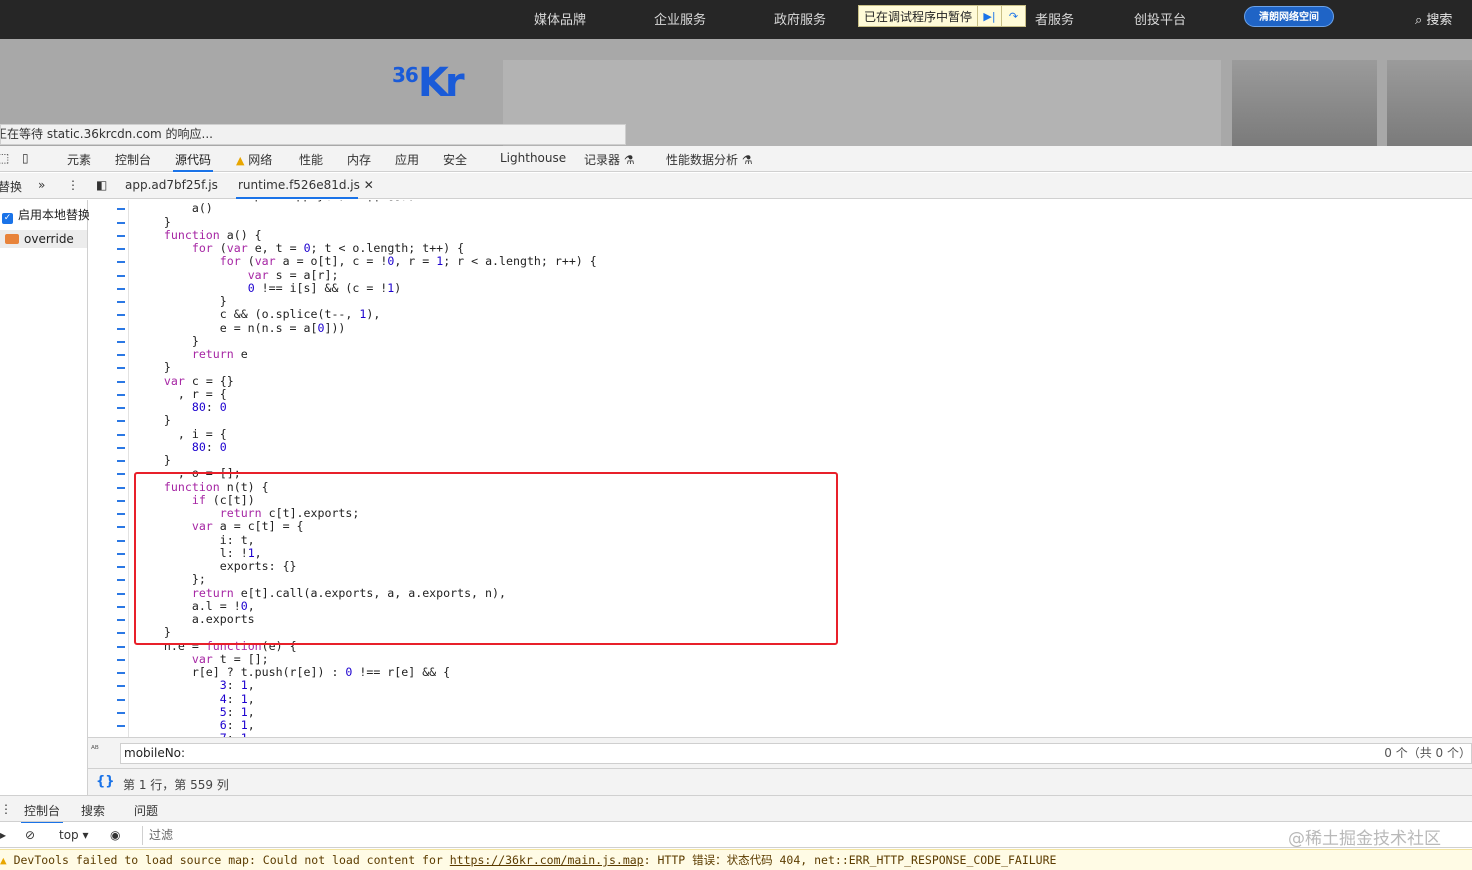 Image resolution: width=1472 pixels, height=870 pixels. What do you see at coordinates (25, 158) in the screenshot?
I see `device-toggle-icon: ▯` at bounding box center [25, 158].